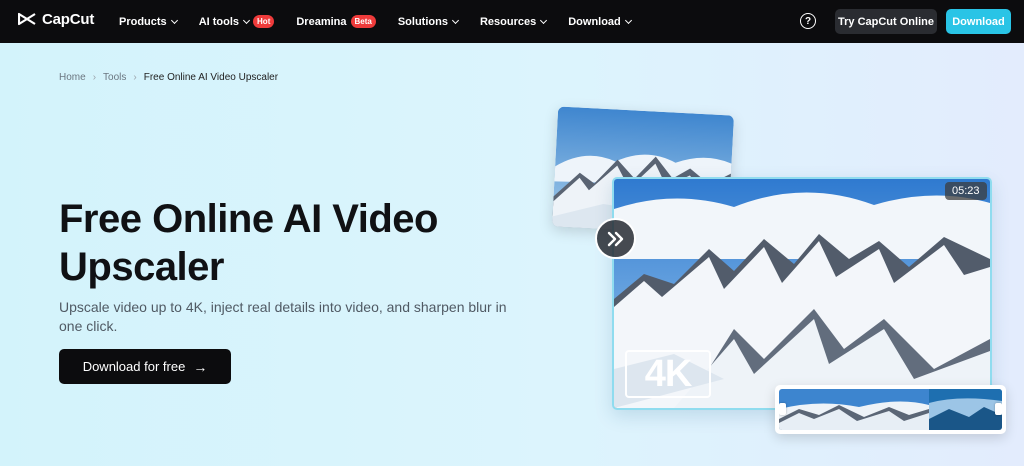  I want to click on nav-item-ai-tools: AI tools Hot, so click(237, 21).